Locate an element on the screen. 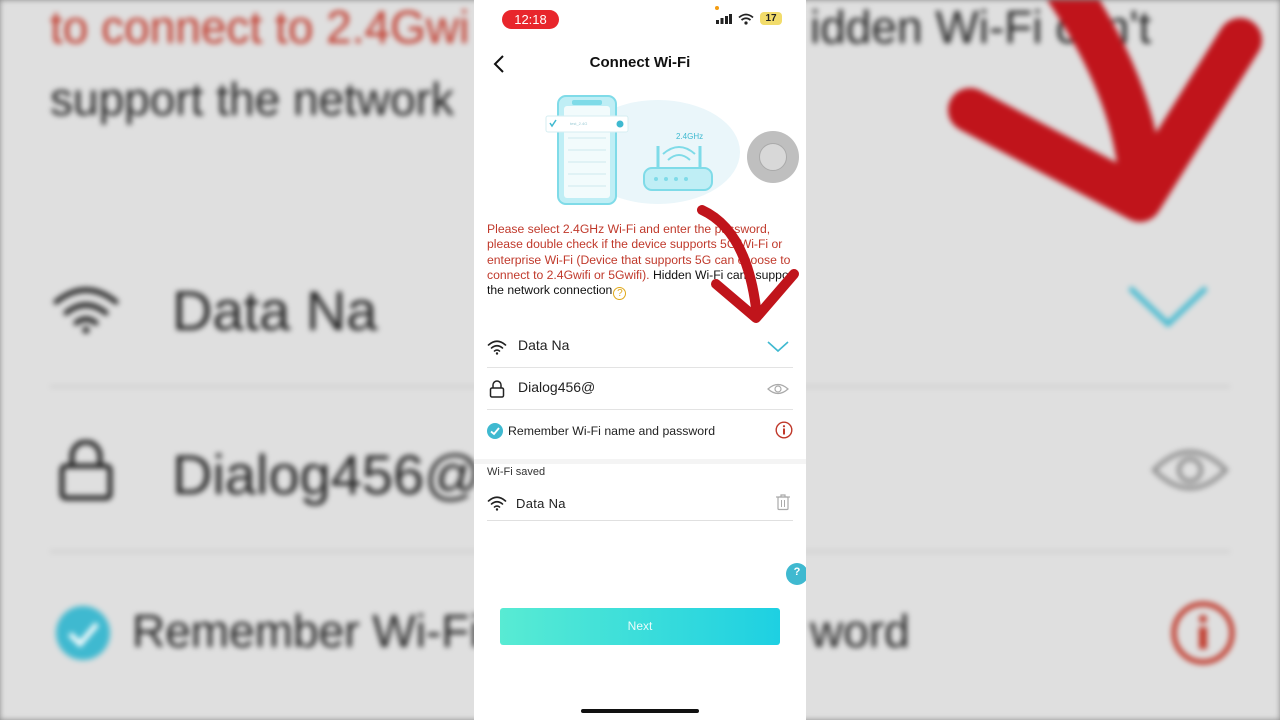 The image size is (1280, 720). bg-wifi-name: Data Na is located at coordinates (275, 310).